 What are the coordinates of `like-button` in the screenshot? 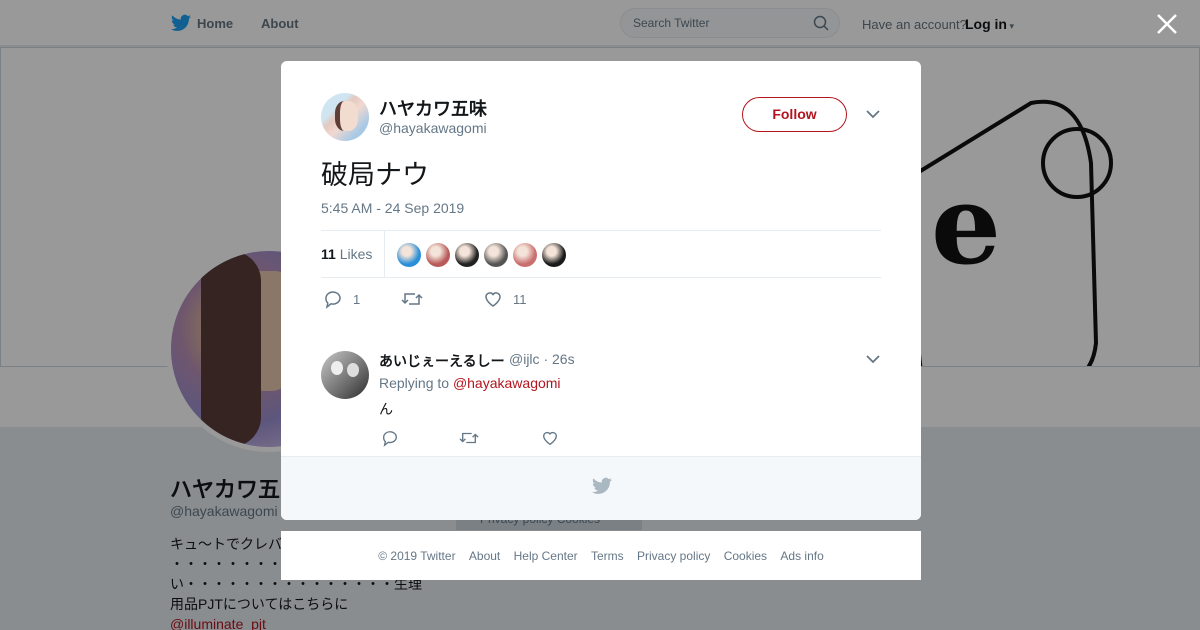 It's located at (551, 439).